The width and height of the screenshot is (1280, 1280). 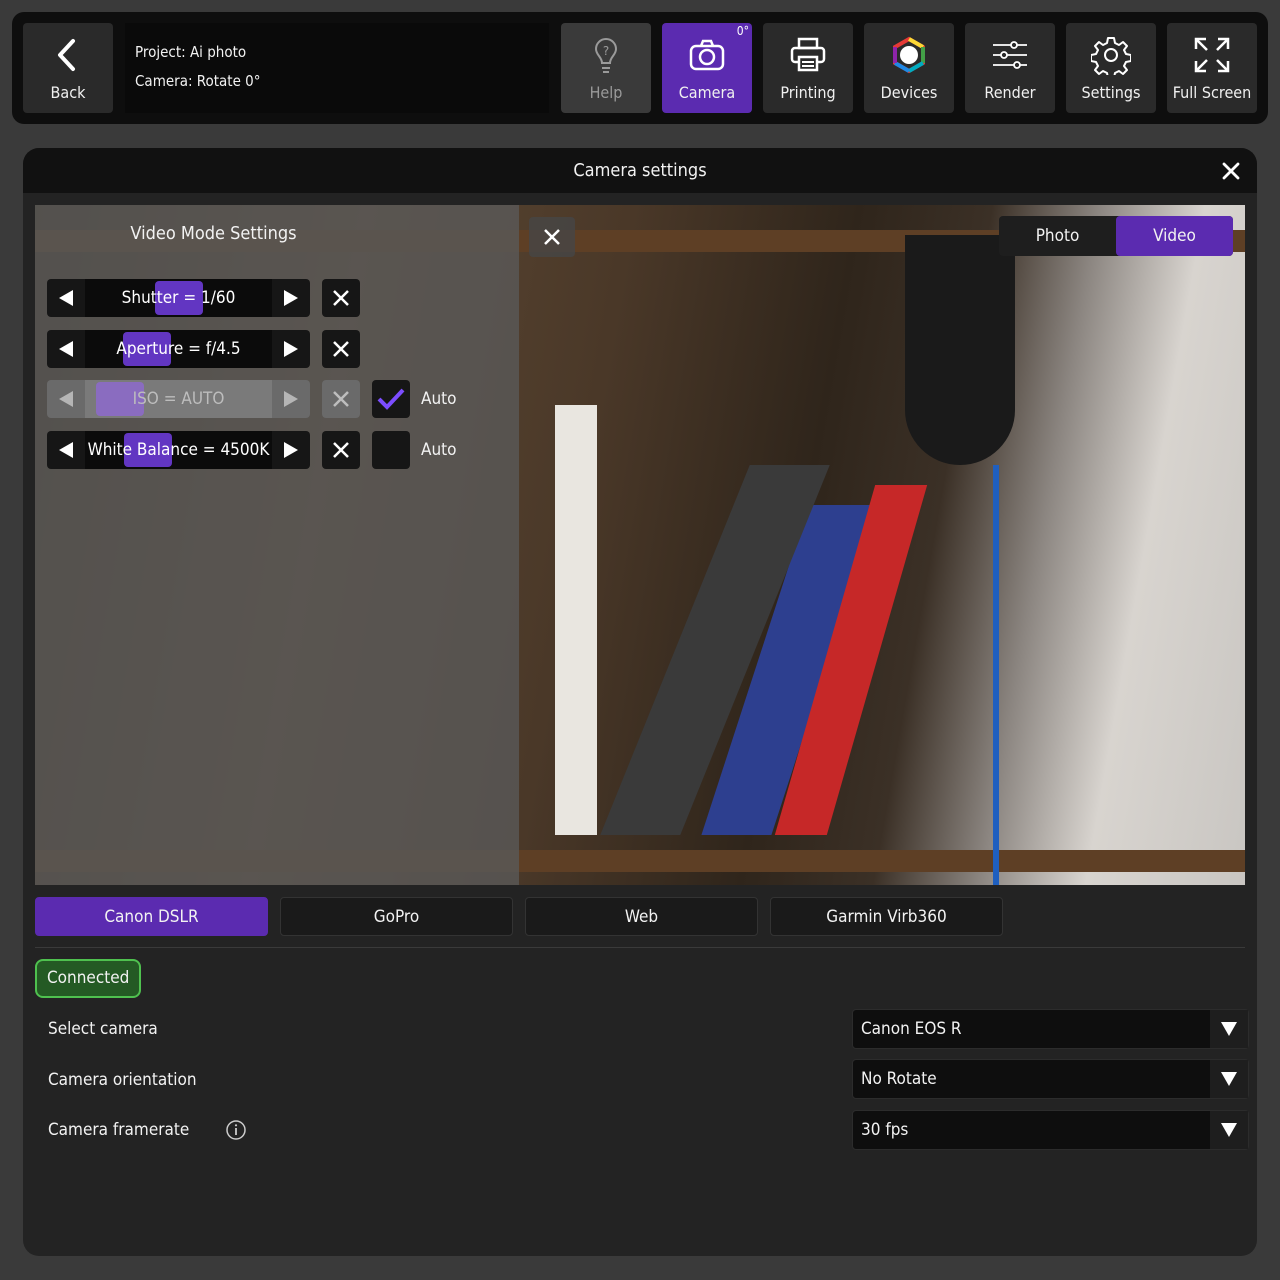 I want to click on devices-label: Devices, so click(x=909, y=92).